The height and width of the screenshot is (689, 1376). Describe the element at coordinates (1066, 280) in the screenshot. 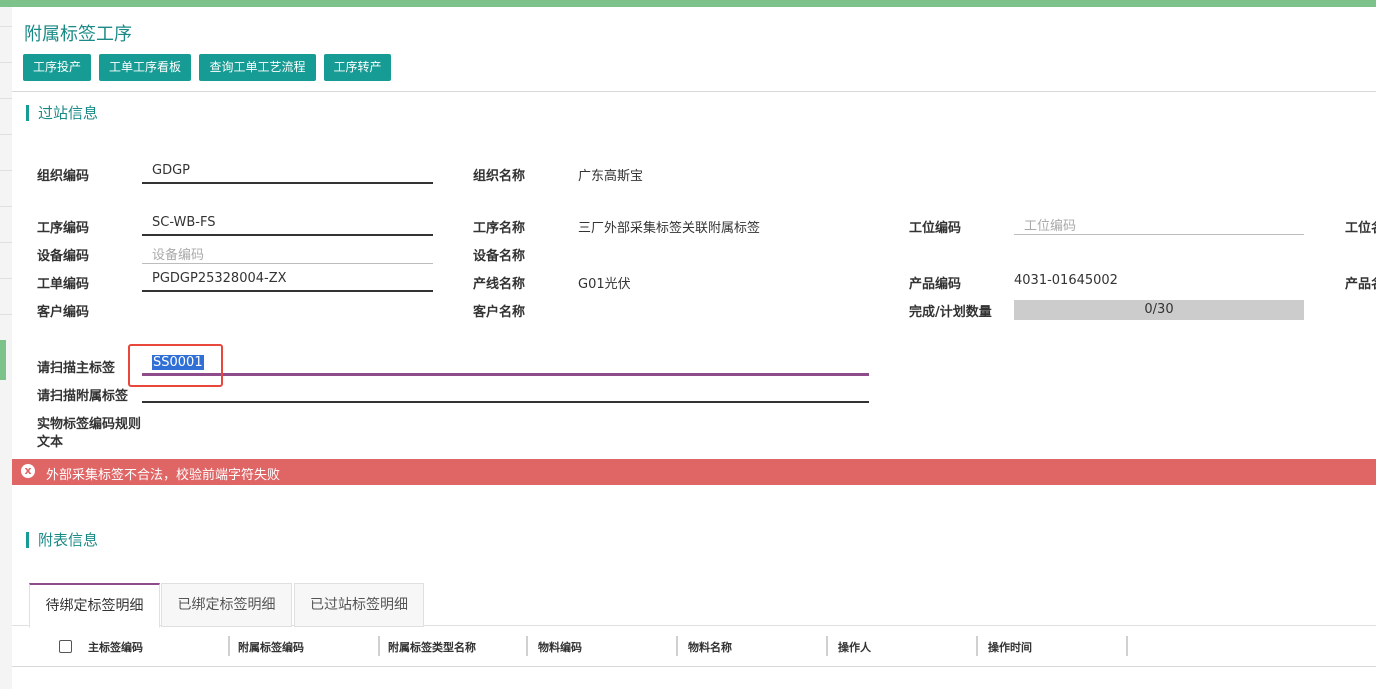

I see `product-code-value: 4031-01645002` at that location.